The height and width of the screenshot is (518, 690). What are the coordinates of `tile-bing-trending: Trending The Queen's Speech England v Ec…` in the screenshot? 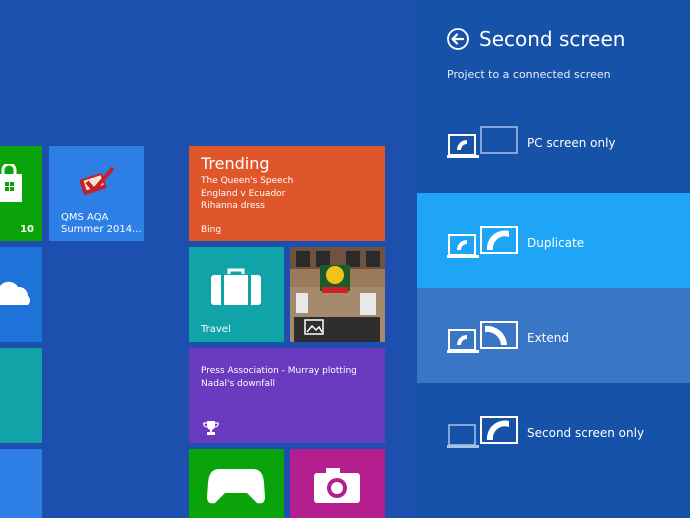 It's located at (287, 193).